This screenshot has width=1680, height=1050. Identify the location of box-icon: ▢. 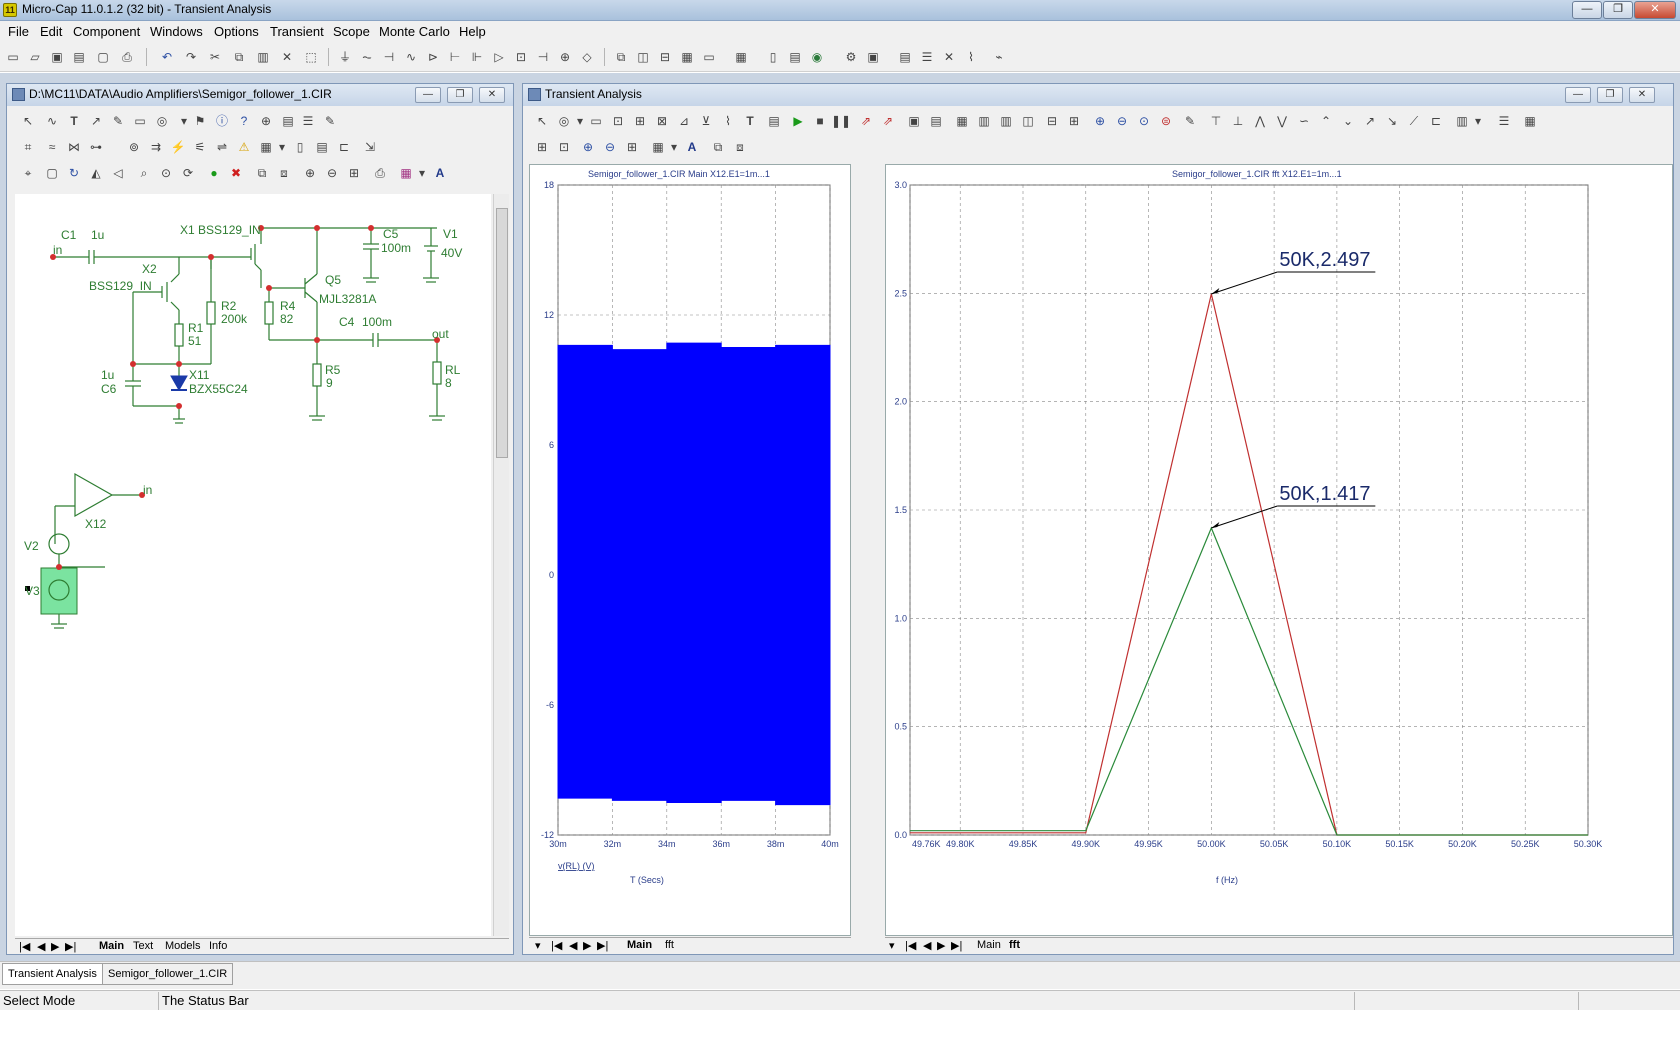
(52, 173).